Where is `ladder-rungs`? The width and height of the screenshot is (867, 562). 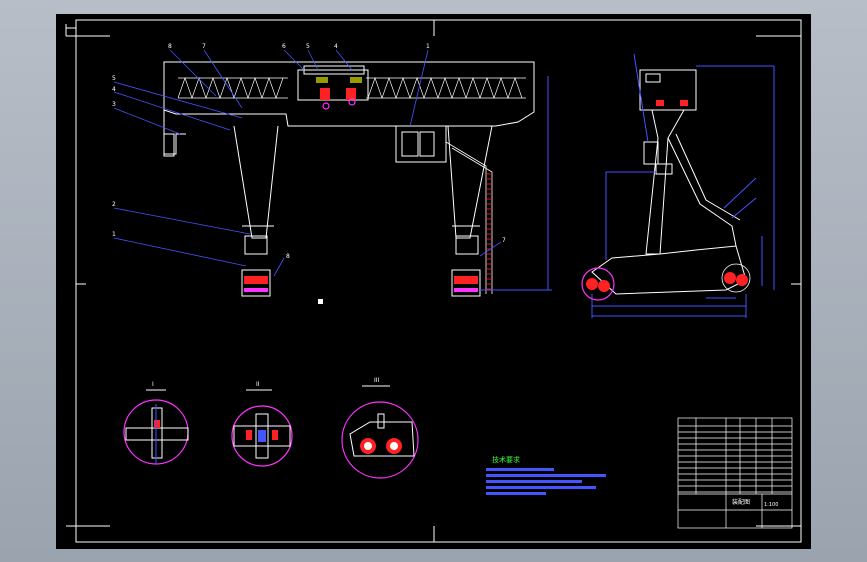 ladder-rungs is located at coordinates (489, 231).